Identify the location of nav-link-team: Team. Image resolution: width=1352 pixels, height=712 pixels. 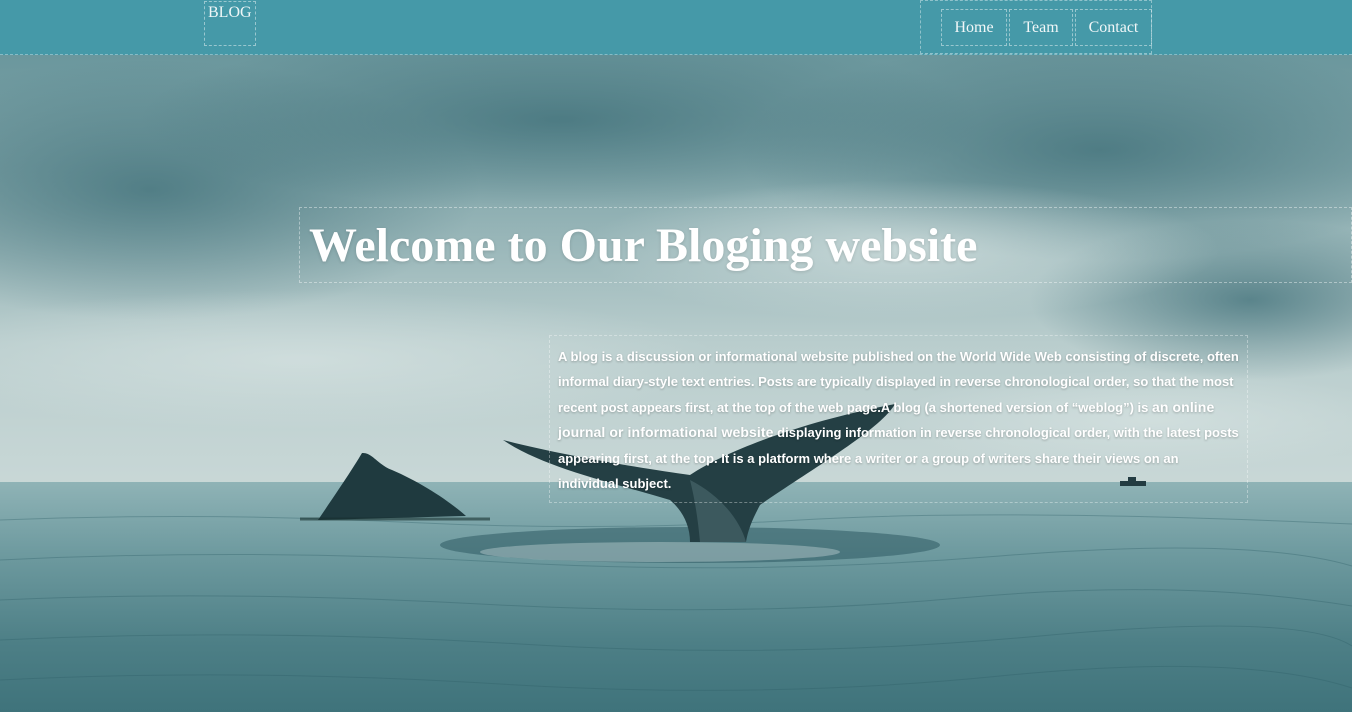
(1041, 27).